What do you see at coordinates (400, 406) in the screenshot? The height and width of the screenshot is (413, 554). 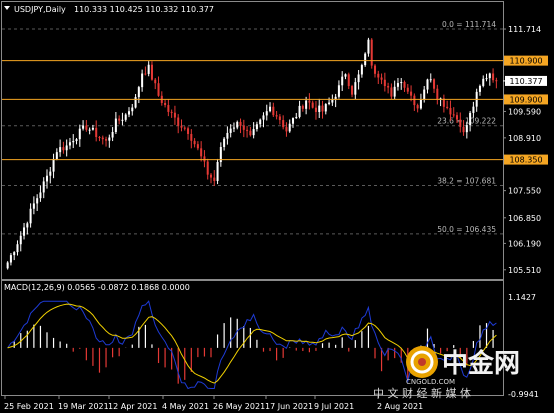 I see `time-axis-label: 2 Aug 2021` at bounding box center [400, 406].